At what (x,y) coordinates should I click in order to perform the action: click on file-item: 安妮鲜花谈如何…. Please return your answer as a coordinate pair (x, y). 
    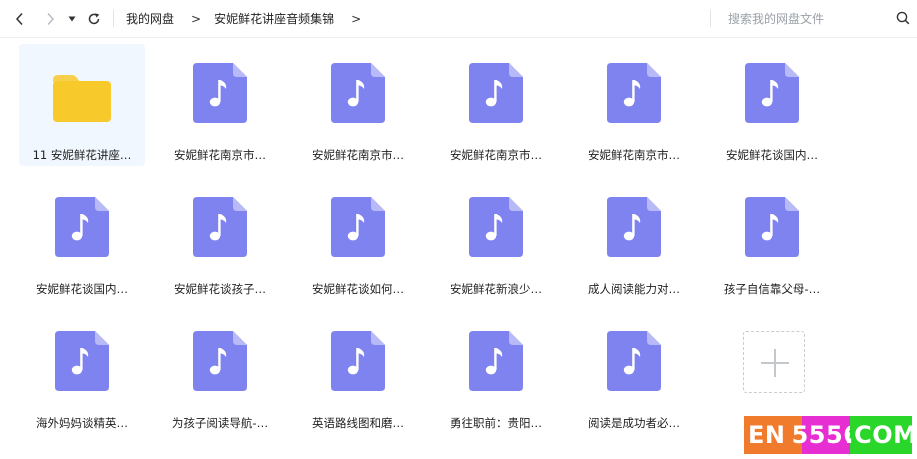
    Looking at the image, I should click on (358, 239).